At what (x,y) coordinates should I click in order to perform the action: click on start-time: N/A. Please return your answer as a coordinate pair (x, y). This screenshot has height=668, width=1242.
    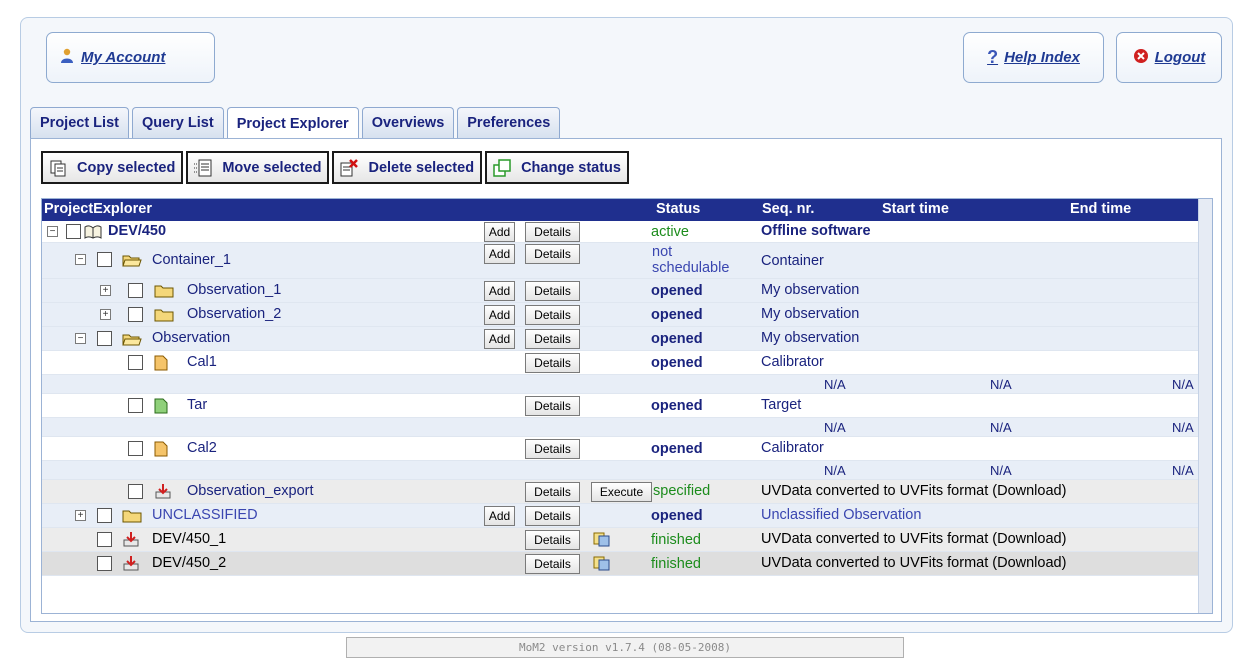
    Looking at the image, I should click on (835, 470).